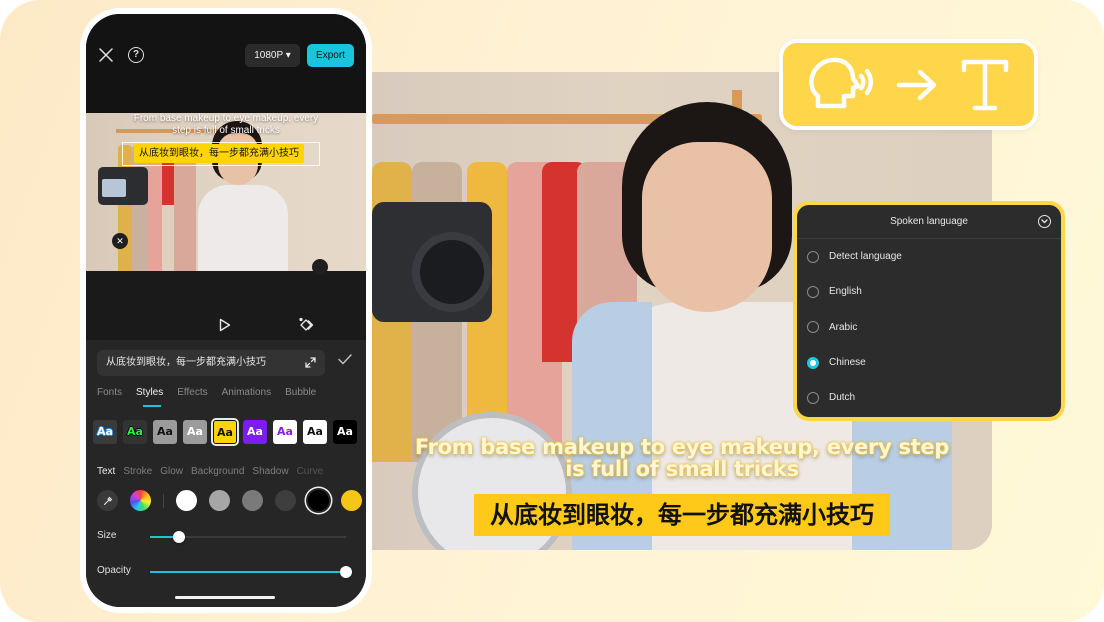 The width and height of the screenshot is (1104, 622). Describe the element at coordinates (845, 292) in the screenshot. I see `language-option-label: English` at that location.